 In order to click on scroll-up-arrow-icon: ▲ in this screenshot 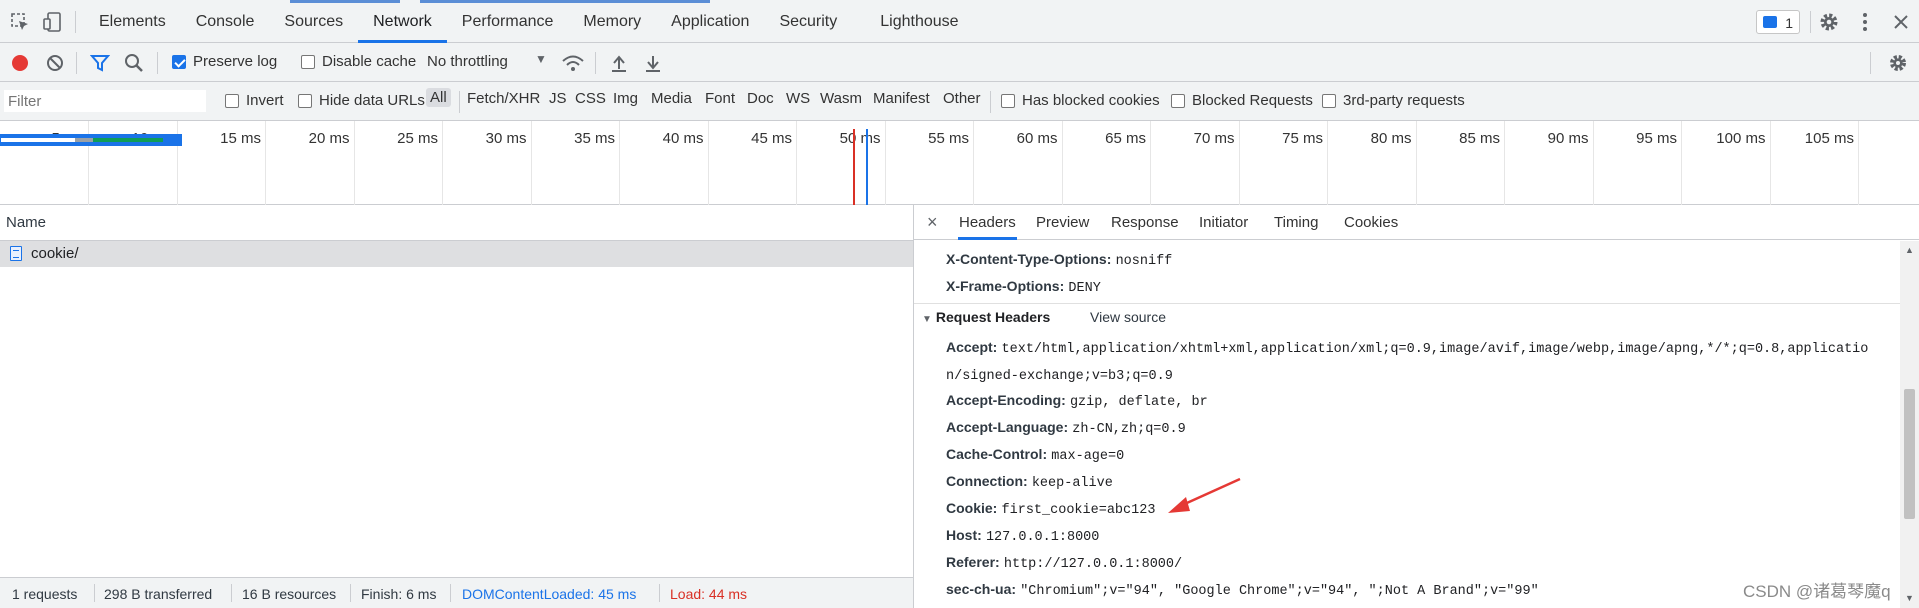, I will do `click(1909, 250)`.